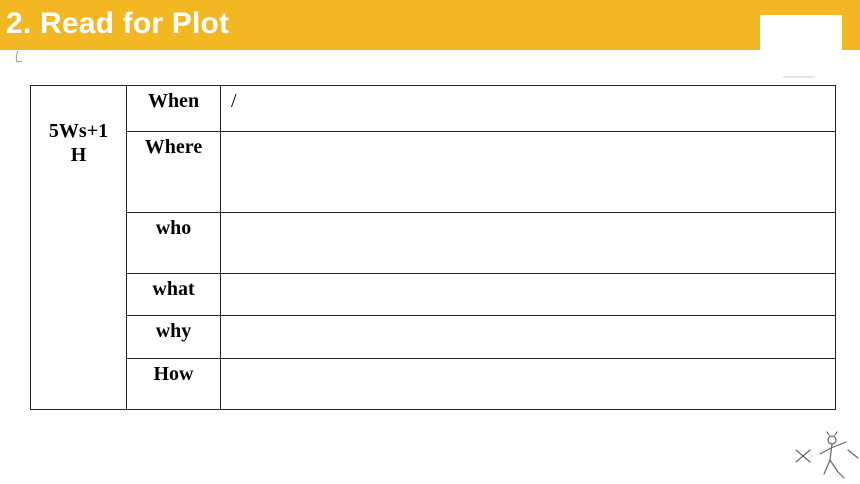  Describe the element at coordinates (118, 23) in the screenshot. I see `slide-title: 2. Read for Plot` at that location.